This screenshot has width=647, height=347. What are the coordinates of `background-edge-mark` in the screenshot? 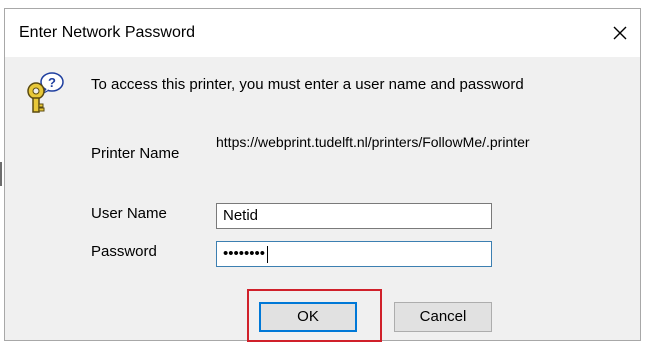 It's located at (1, 174).